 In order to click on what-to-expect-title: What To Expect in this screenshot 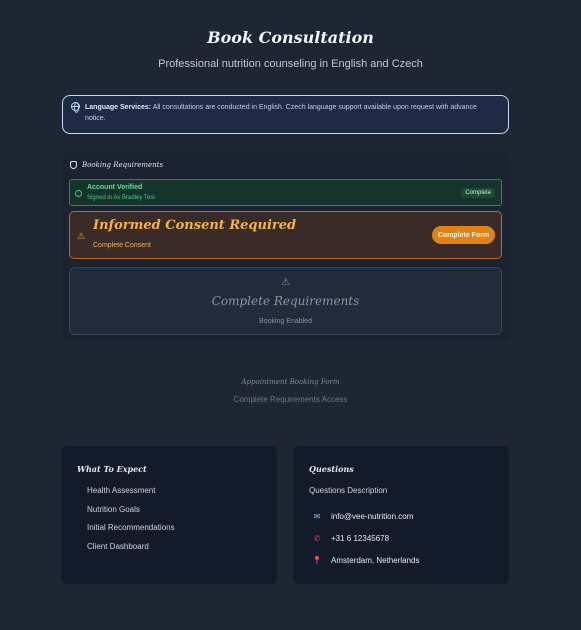, I will do `click(112, 469)`.